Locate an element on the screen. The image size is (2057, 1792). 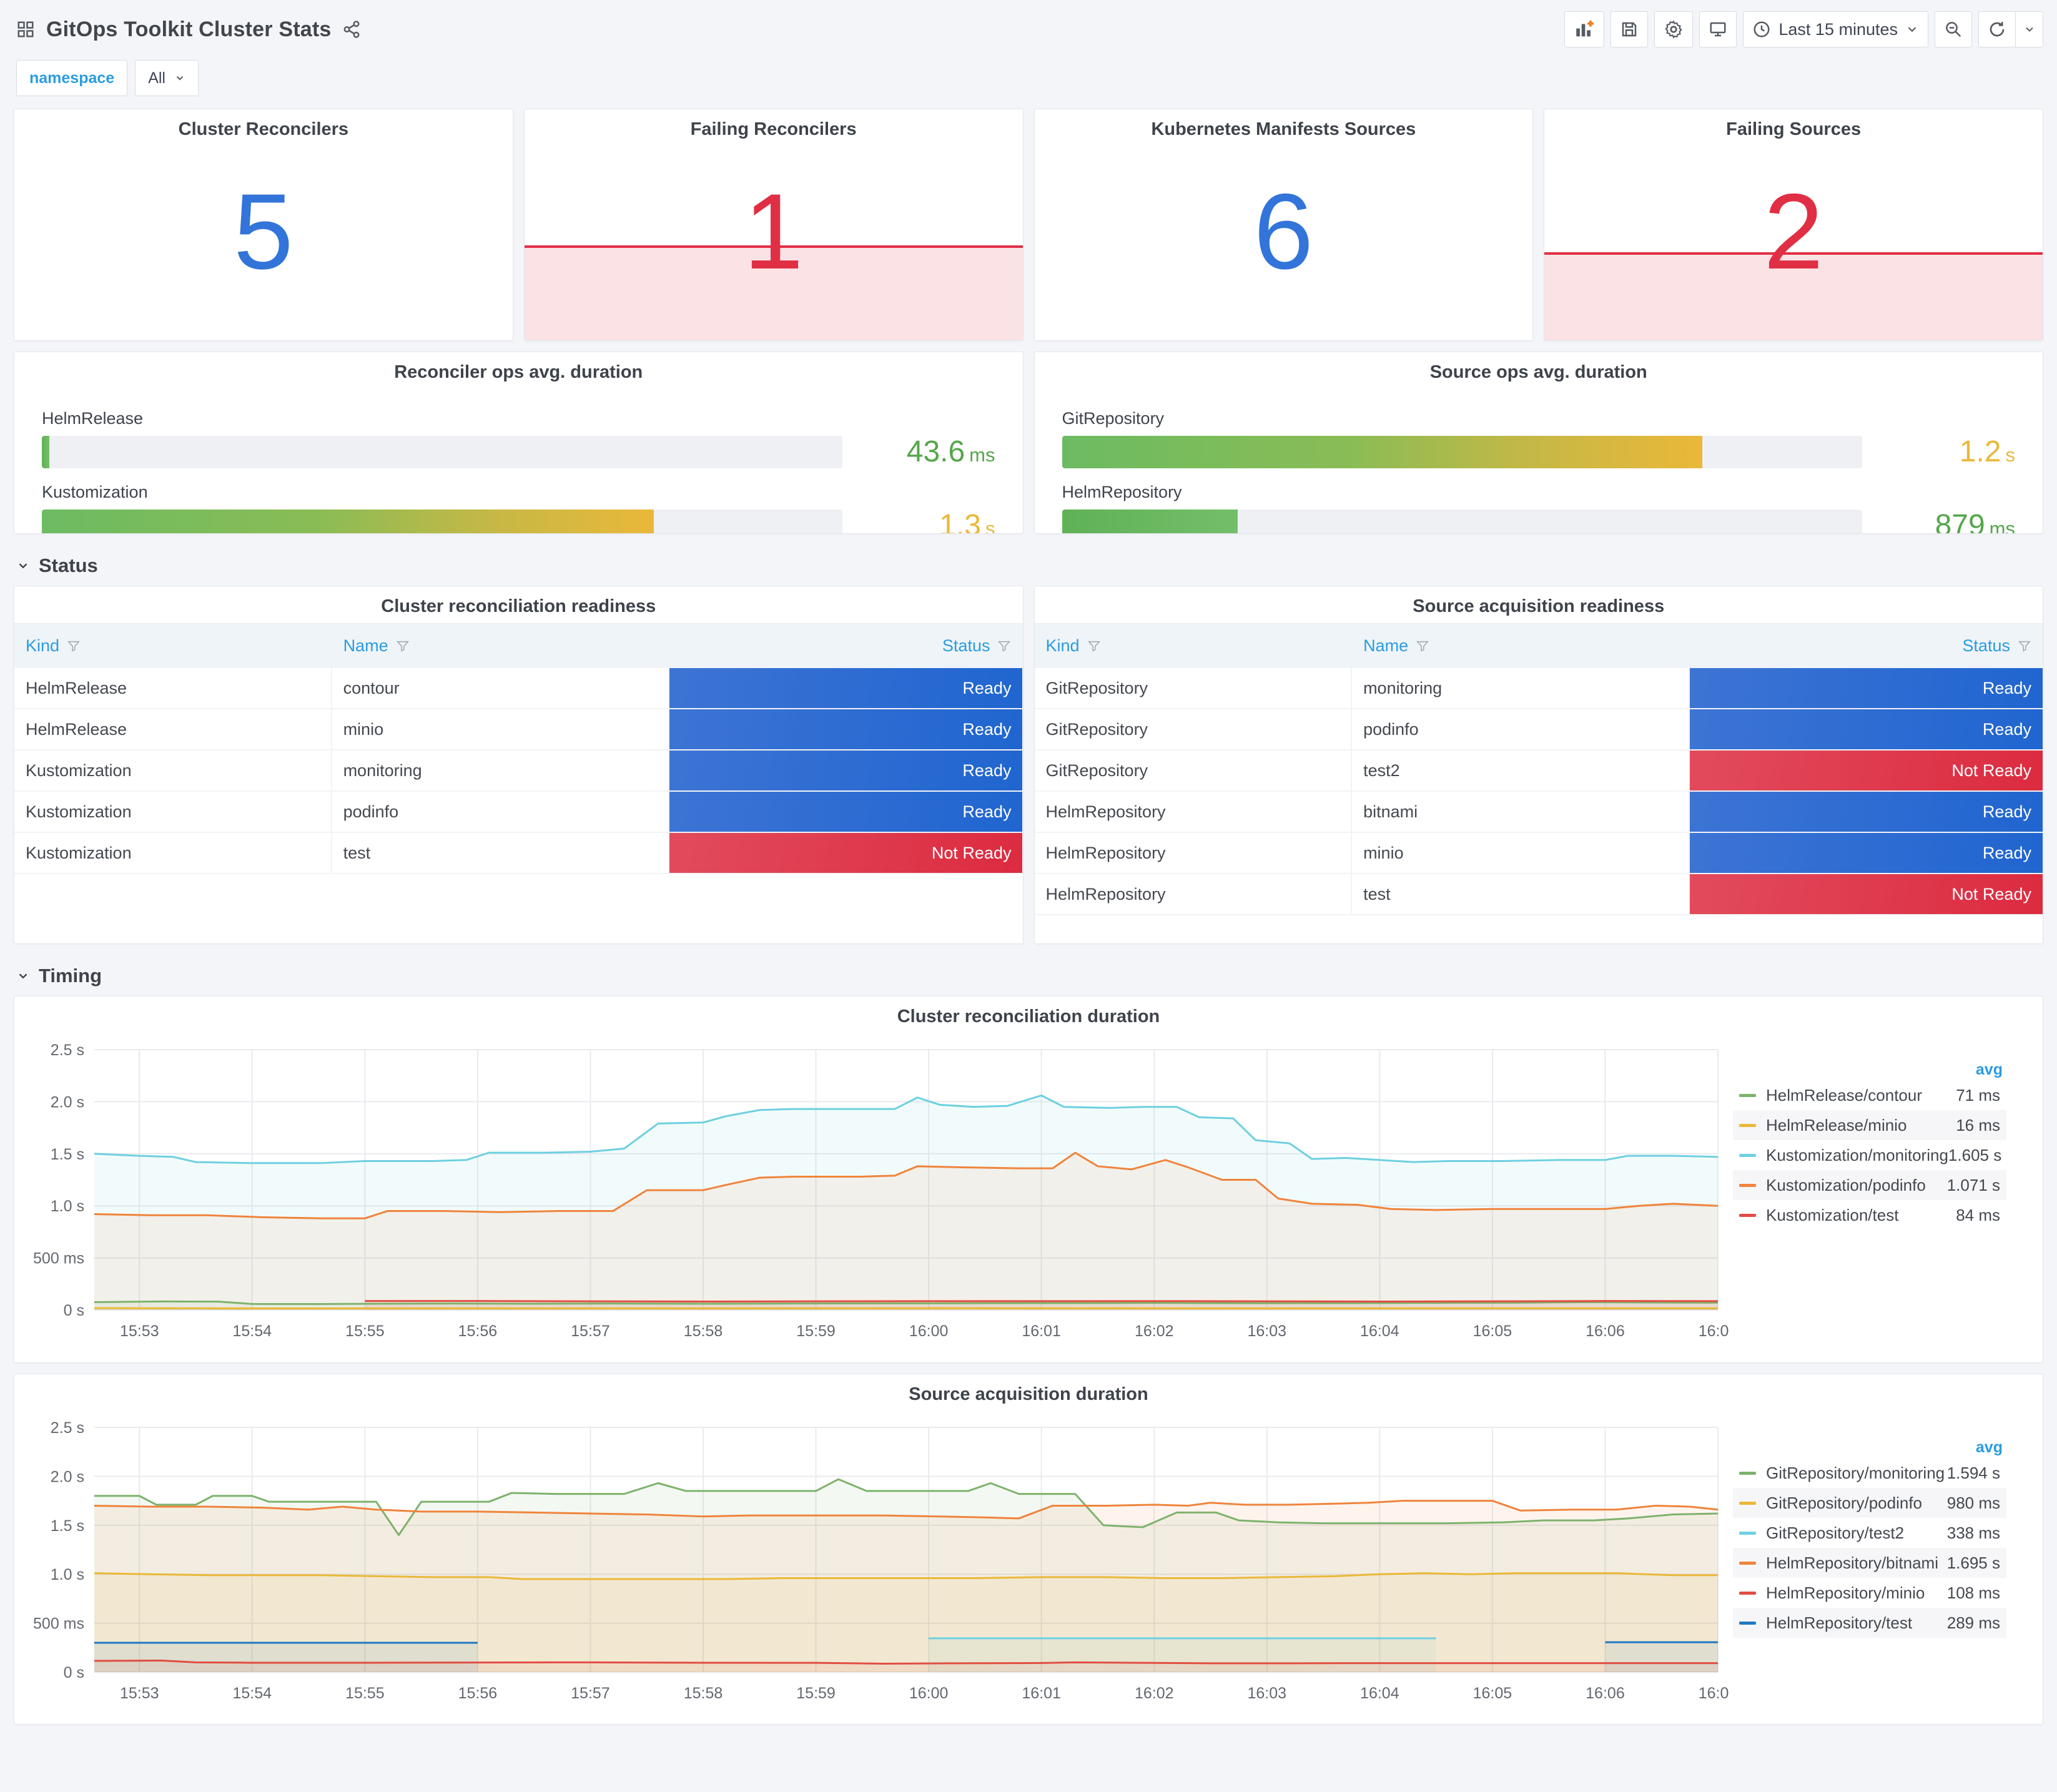
gauge-bar-row: 43.6 ms is located at coordinates (519, 452).